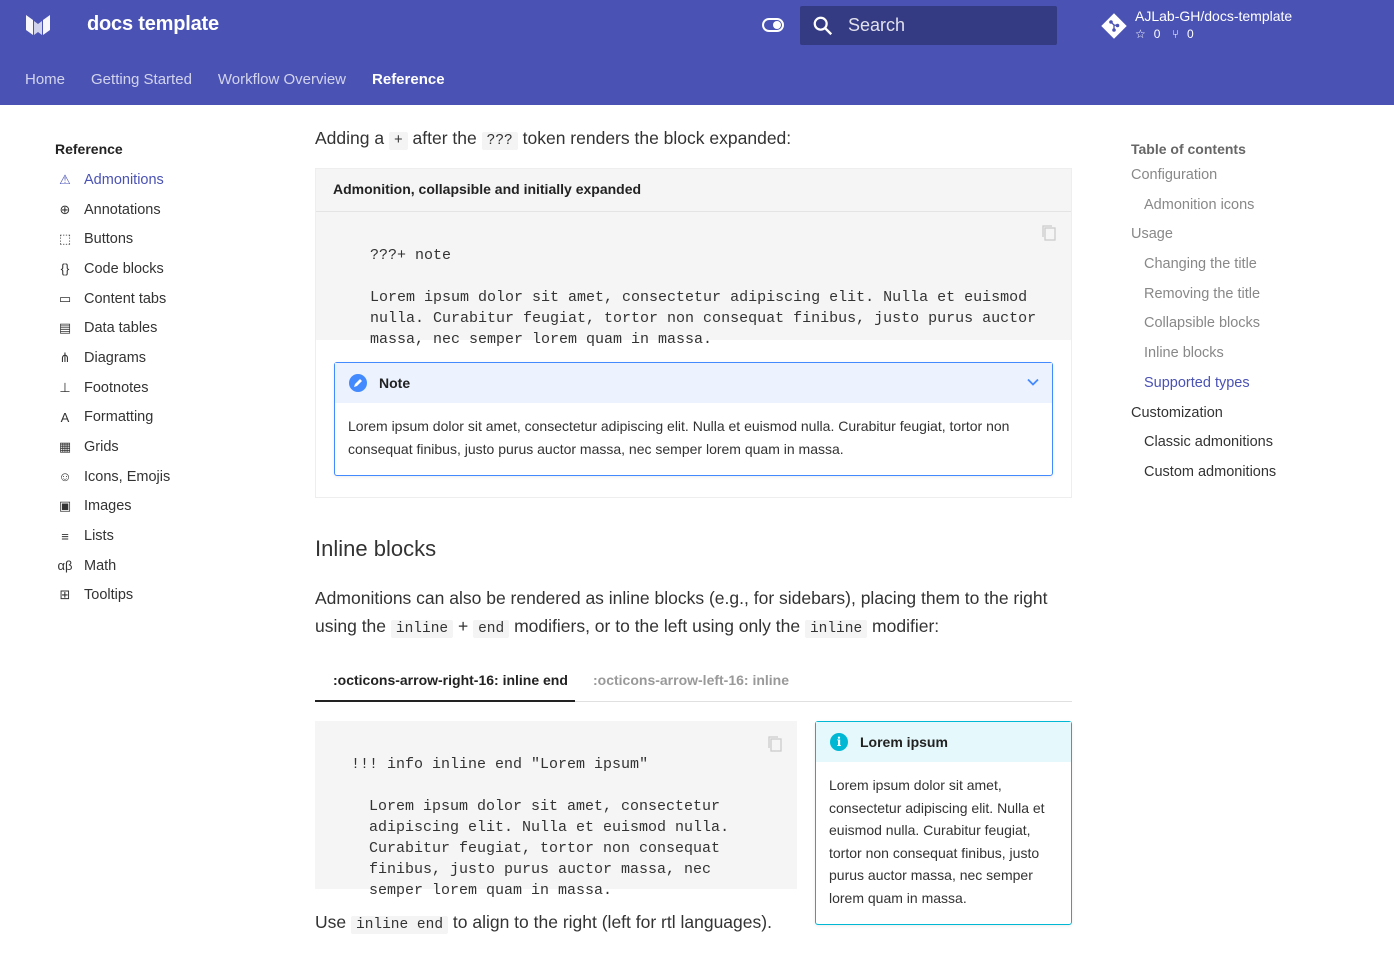  Describe the element at coordinates (65, 357) in the screenshot. I see `graph-icon: ⋔` at that location.